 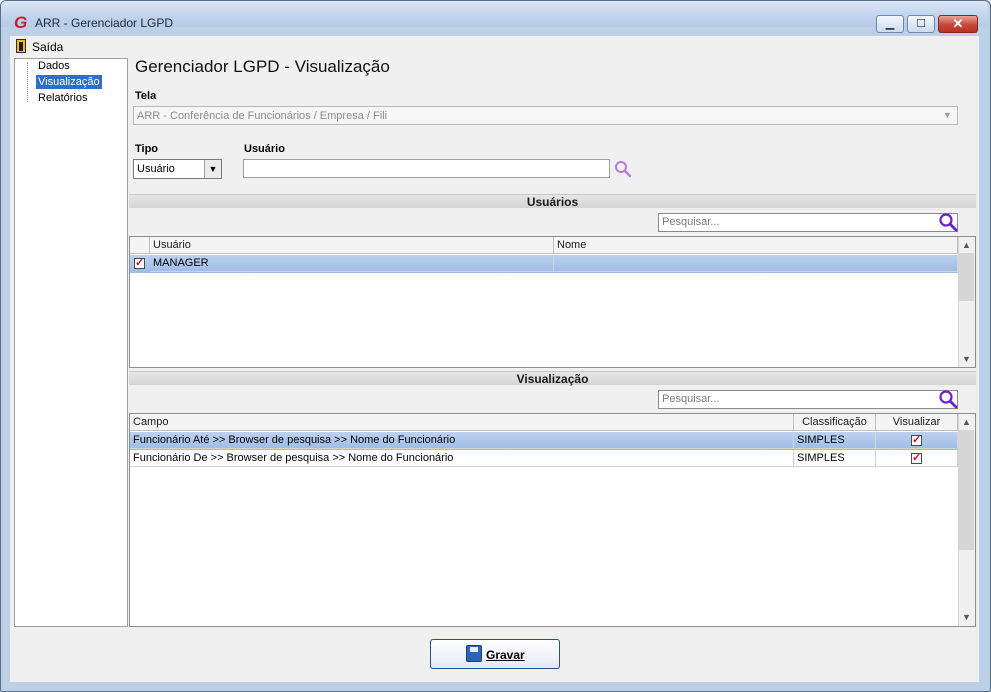 What do you see at coordinates (426, 168) in the screenshot?
I see `usuario-input` at bounding box center [426, 168].